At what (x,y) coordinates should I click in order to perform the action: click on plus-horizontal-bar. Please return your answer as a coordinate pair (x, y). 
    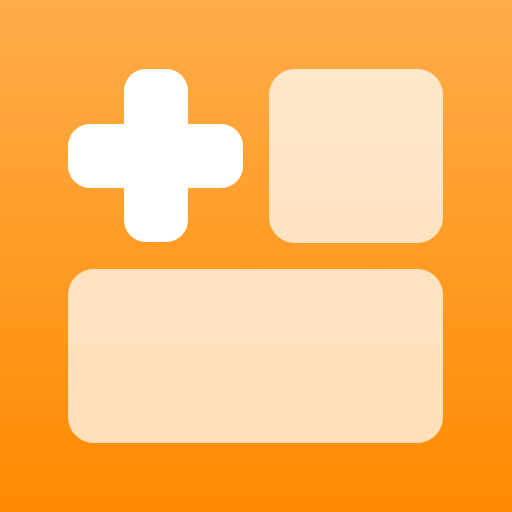
    Looking at the image, I should click on (155, 156).